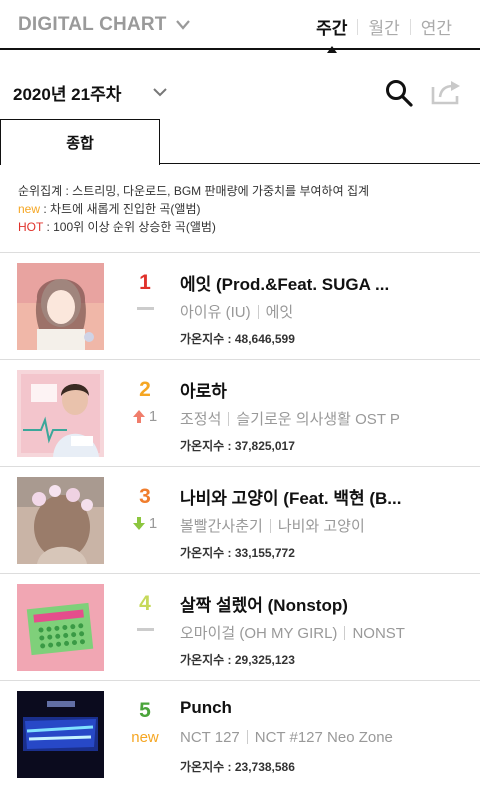  I want to click on tab-monthly-label: 월간, so click(384, 28).